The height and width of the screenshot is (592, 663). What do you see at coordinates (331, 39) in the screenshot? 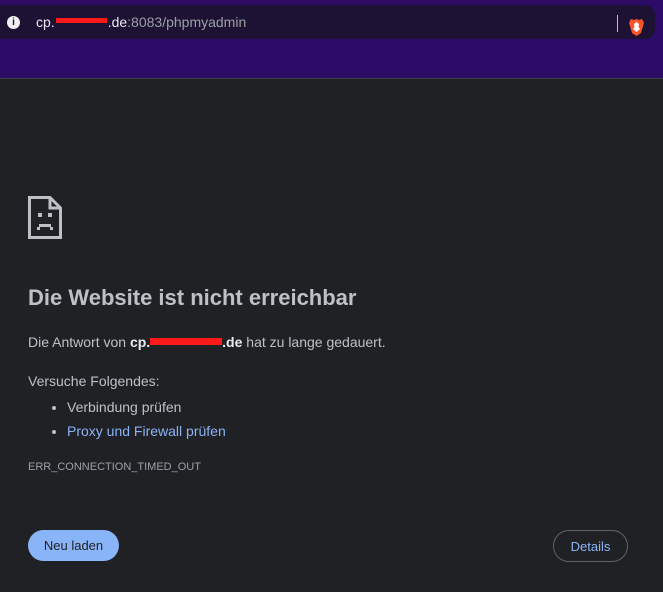
I see `browser-toolbar: i cp. .de:8083/phpmyadmin` at bounding box center [331, 39].